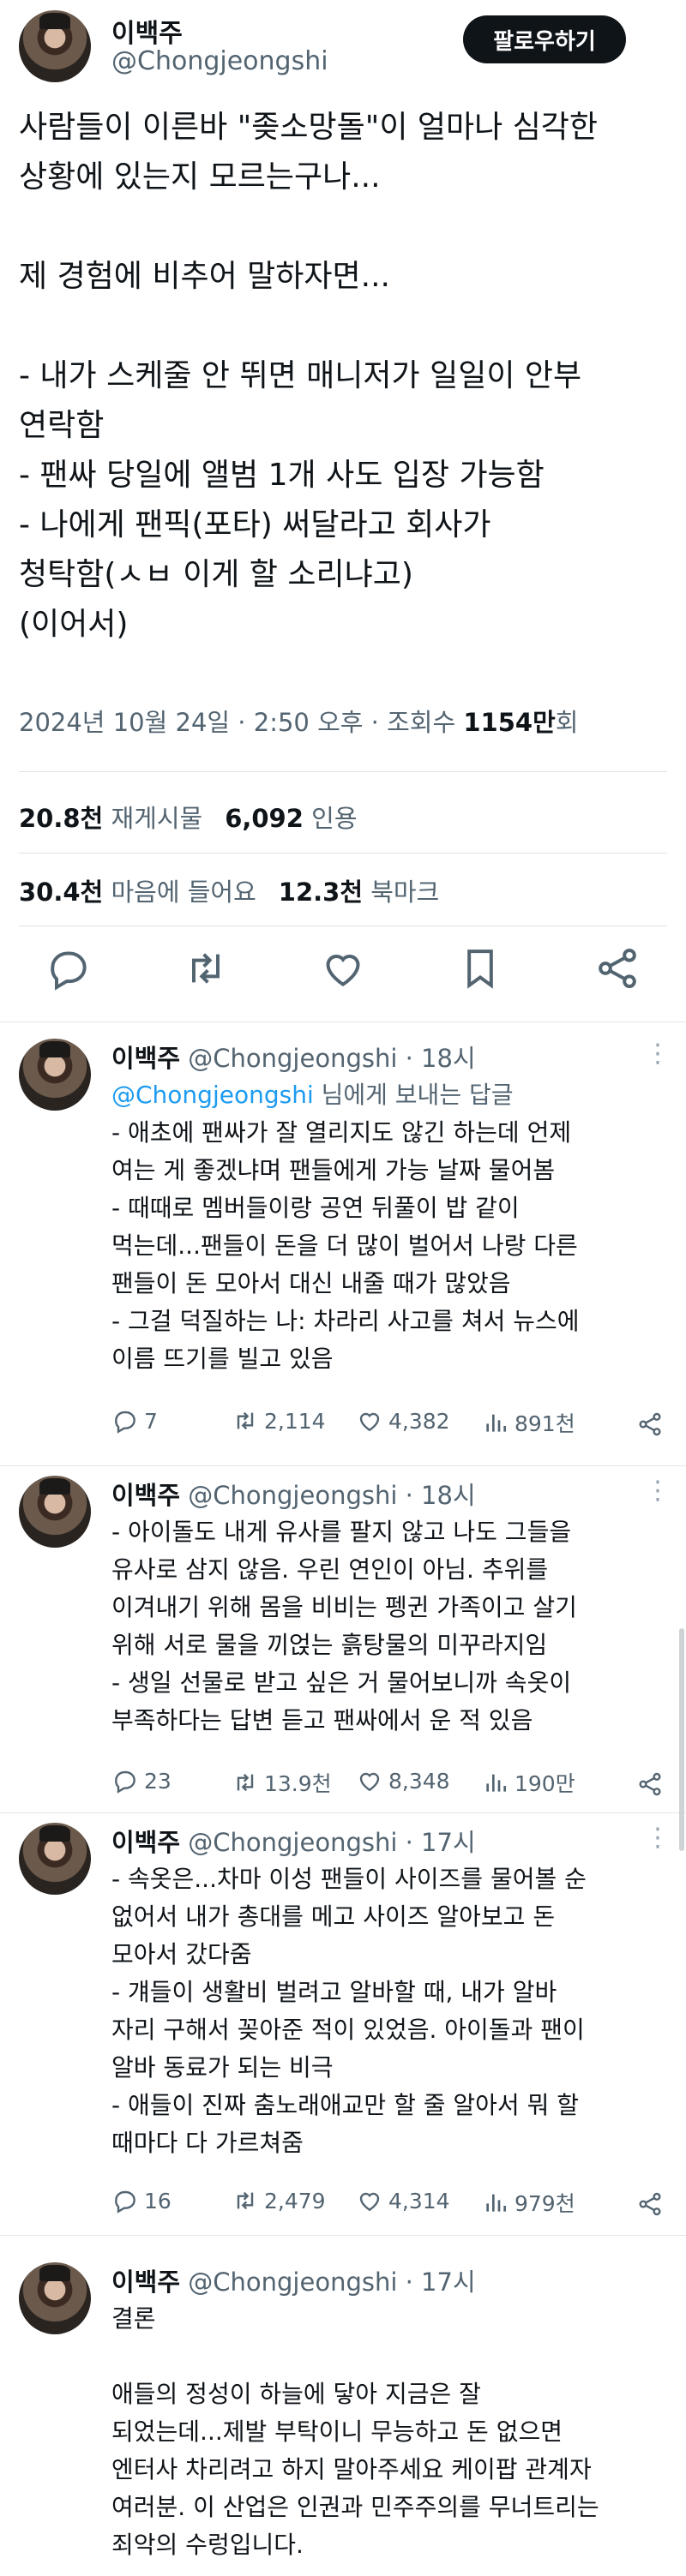 The image size is (686, 2576). I want to click on reply-views-button: 190만, so click(529, 1782).